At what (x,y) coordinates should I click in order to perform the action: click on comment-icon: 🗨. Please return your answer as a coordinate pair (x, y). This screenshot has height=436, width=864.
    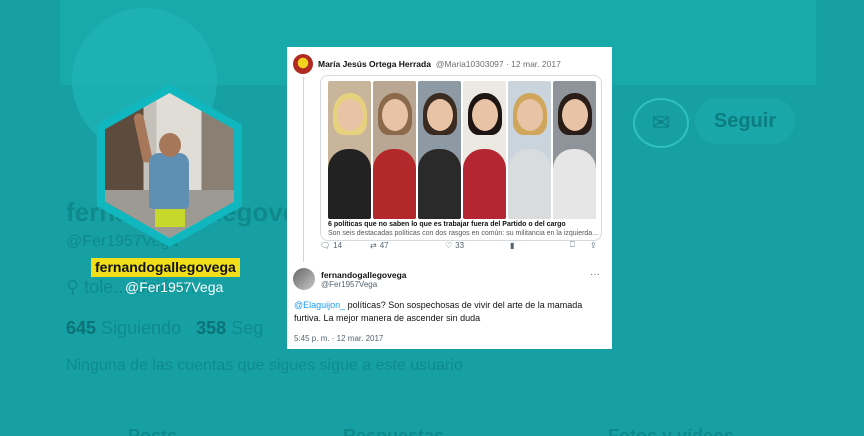
    Looking at the image, I should click on (325, 245).